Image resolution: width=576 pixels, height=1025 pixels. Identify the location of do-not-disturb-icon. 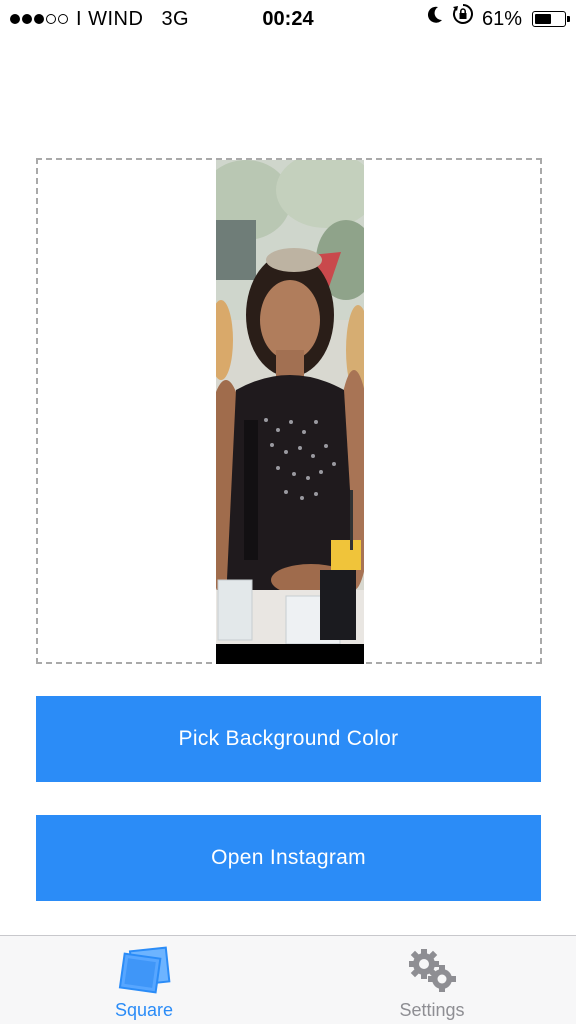
(435, 19).